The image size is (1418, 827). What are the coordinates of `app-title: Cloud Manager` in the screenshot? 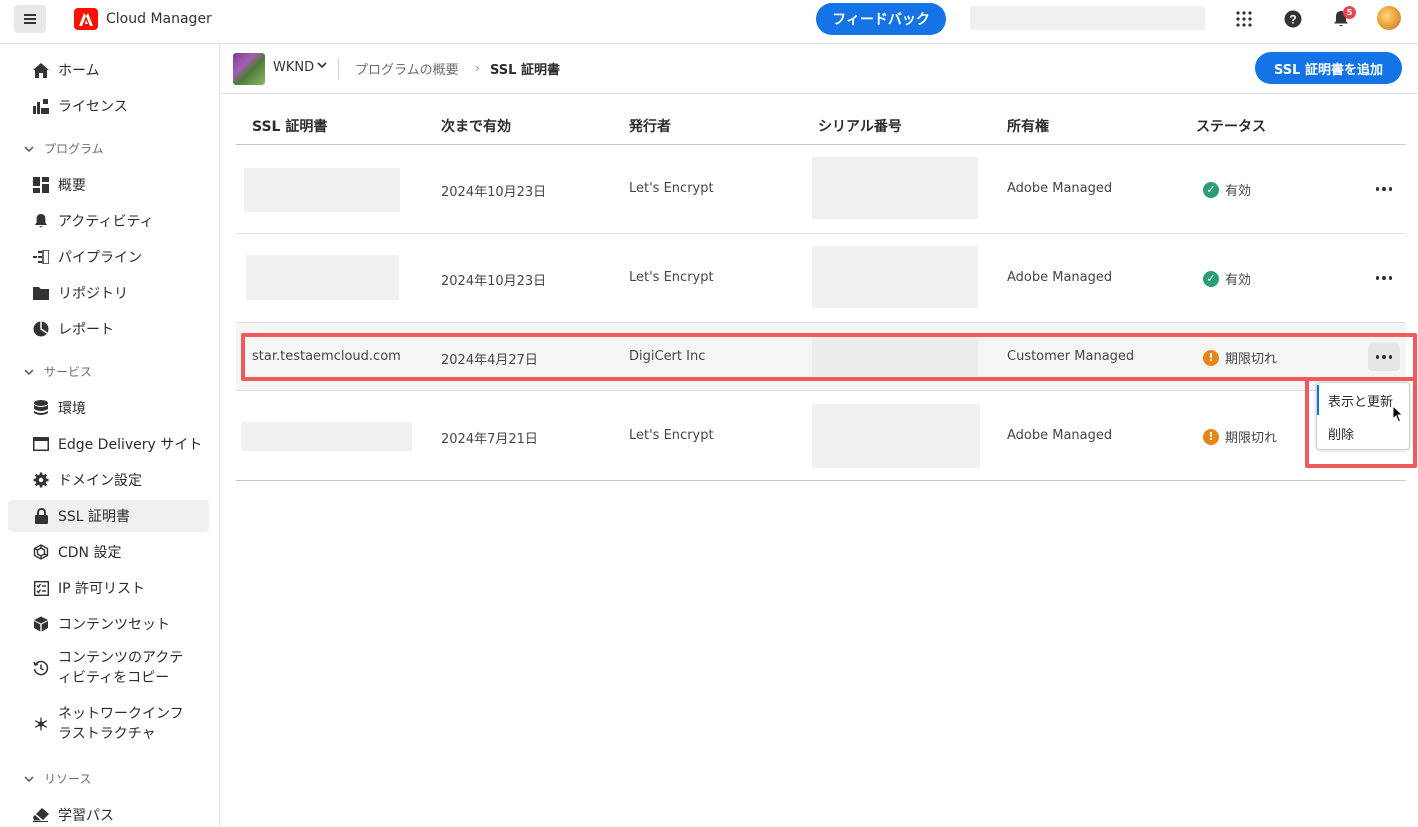 It's located at (159, 19).